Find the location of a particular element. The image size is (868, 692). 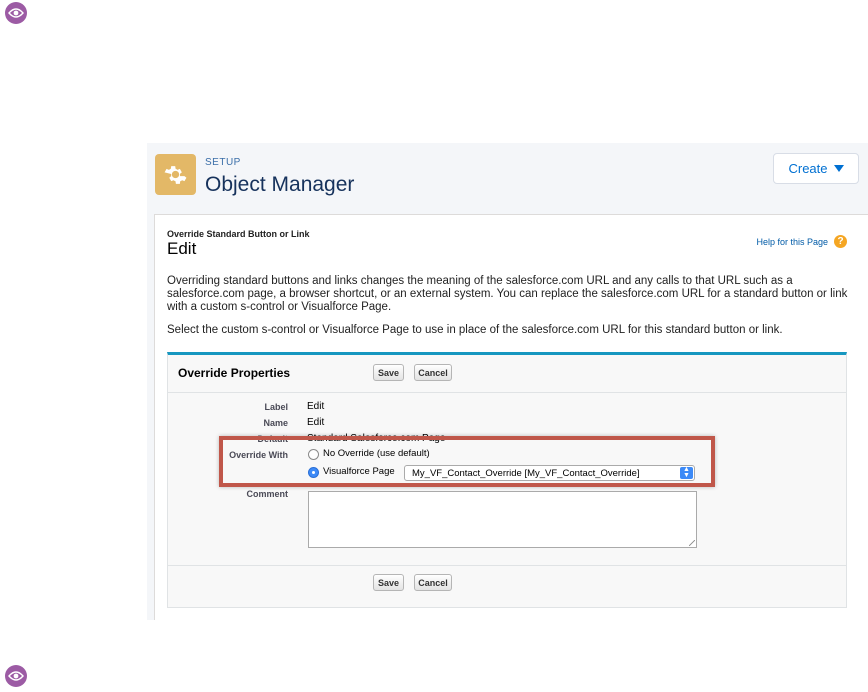

page-title: Object Manager is located at coordinates (280, 184).